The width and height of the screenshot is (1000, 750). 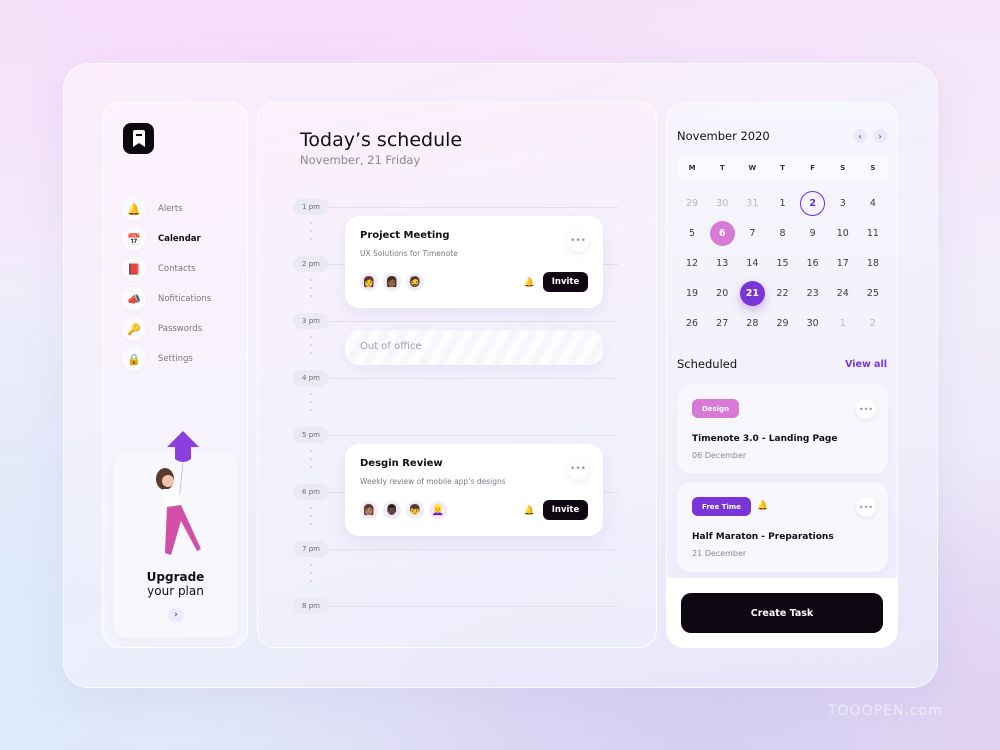 I want to click on calendar-day: 12, so click(x=692, y=263).